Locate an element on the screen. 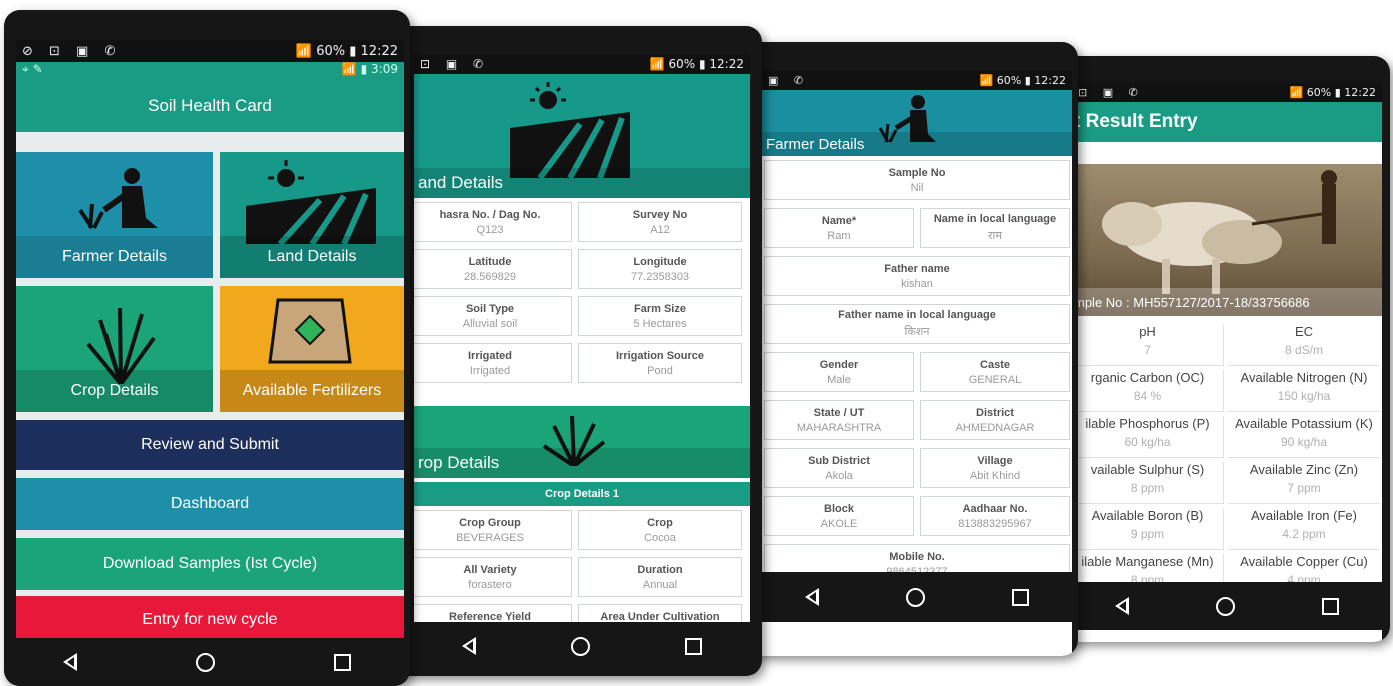 The image size is (1393, 686). field-cell: Sub District Akola is located at coordinates (839, 468).